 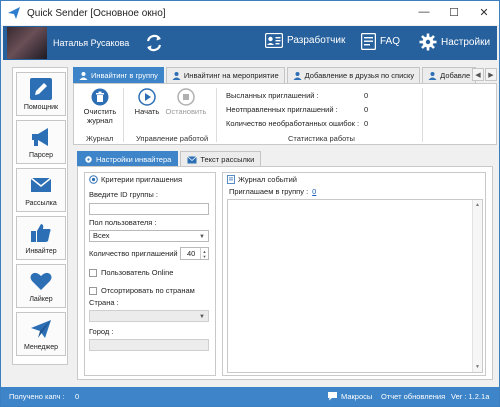 I want to click on sidebar-item-label: Рассылка, so click(x=41, y=203).